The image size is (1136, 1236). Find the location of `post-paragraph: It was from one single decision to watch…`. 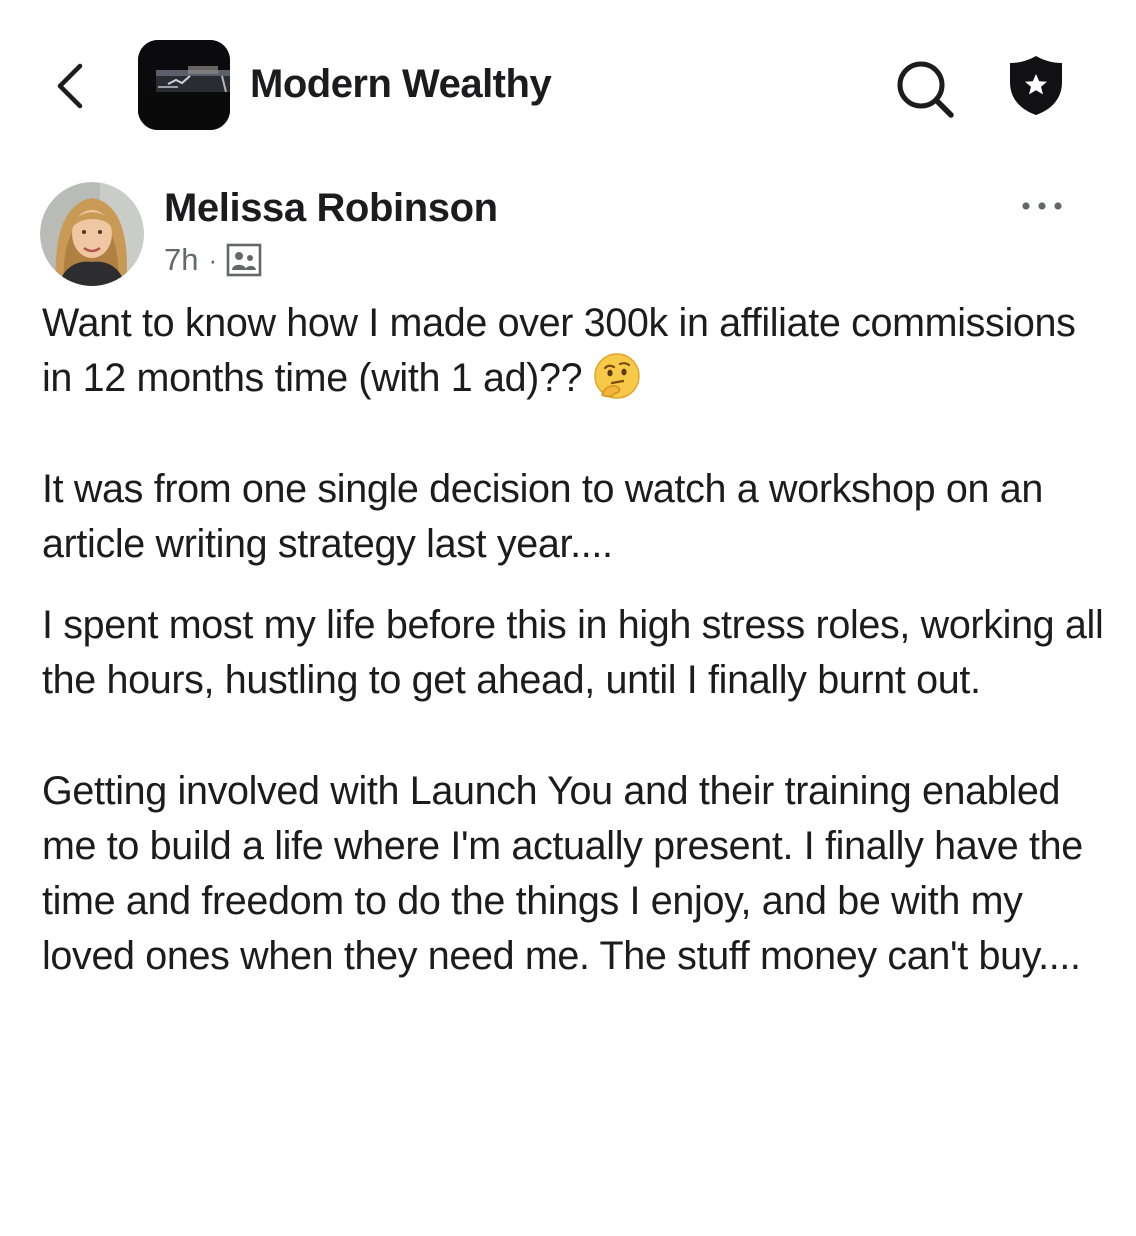

post-paragraph: It was from one single decision to watch… is located at coordinates (543, 516).